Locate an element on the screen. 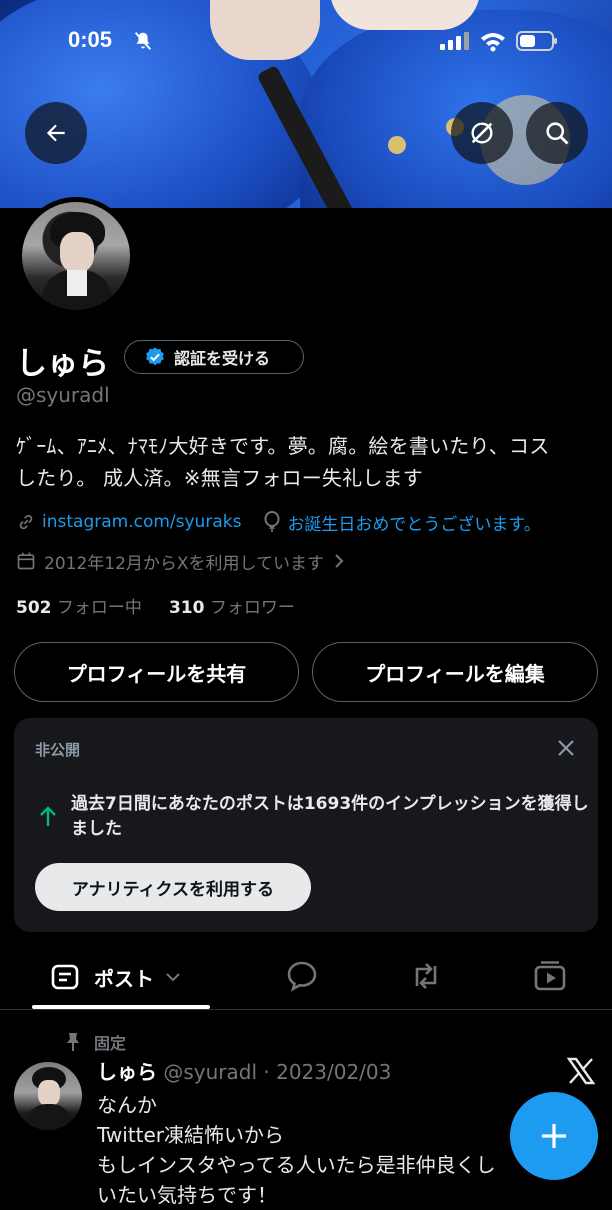 The height and width of the screenshot is (1210, 612). followers-link: 310 フォロワー is located at coordinates (232, 608).